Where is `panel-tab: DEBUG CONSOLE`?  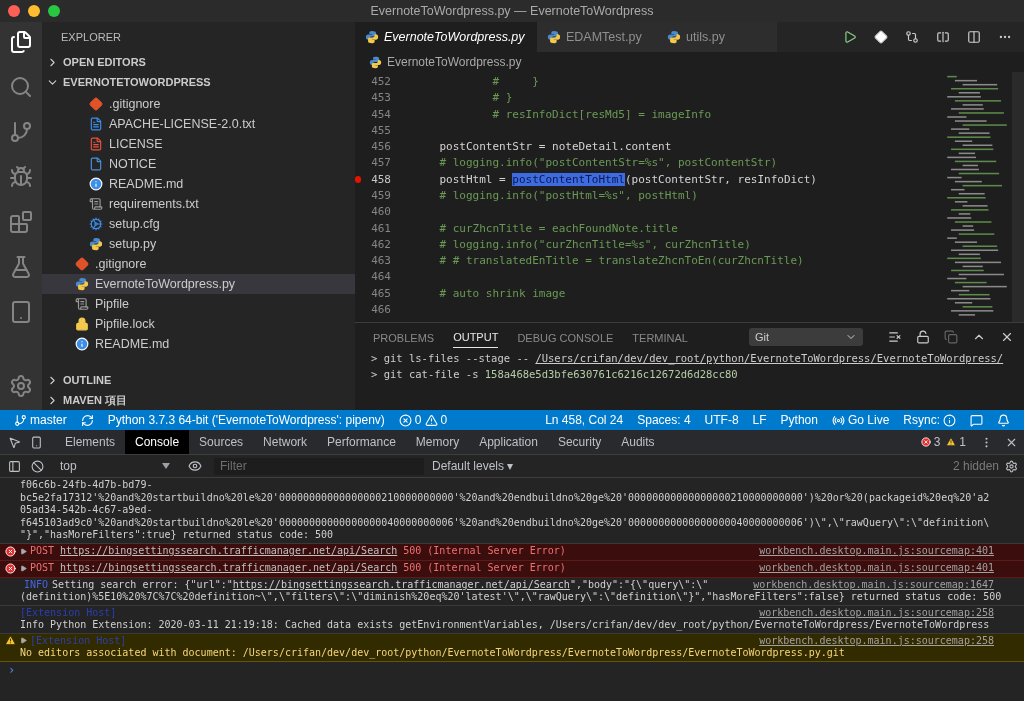 panel-tab: DEBUG CONSOLE is located at coordinates (565, 337).